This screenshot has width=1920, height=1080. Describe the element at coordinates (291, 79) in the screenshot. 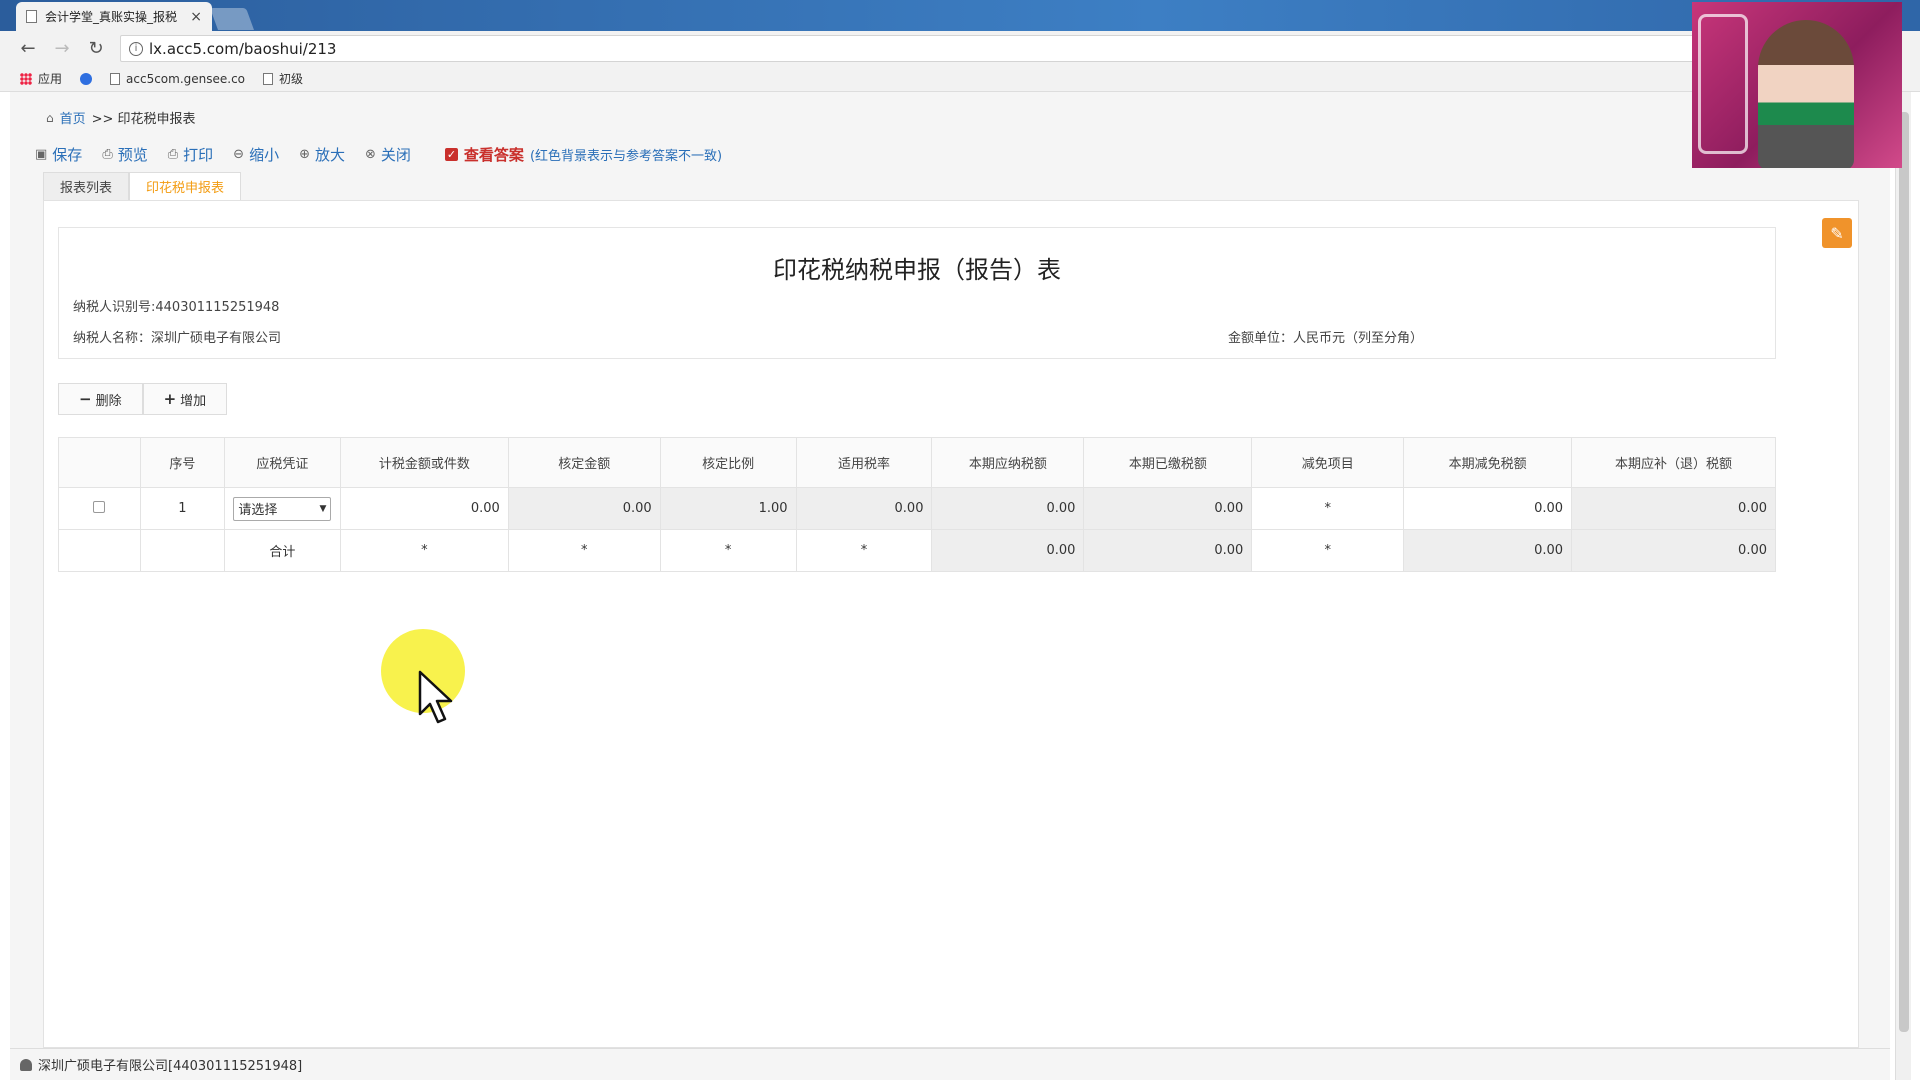

I see `bookmark-label: 初级` at that location.